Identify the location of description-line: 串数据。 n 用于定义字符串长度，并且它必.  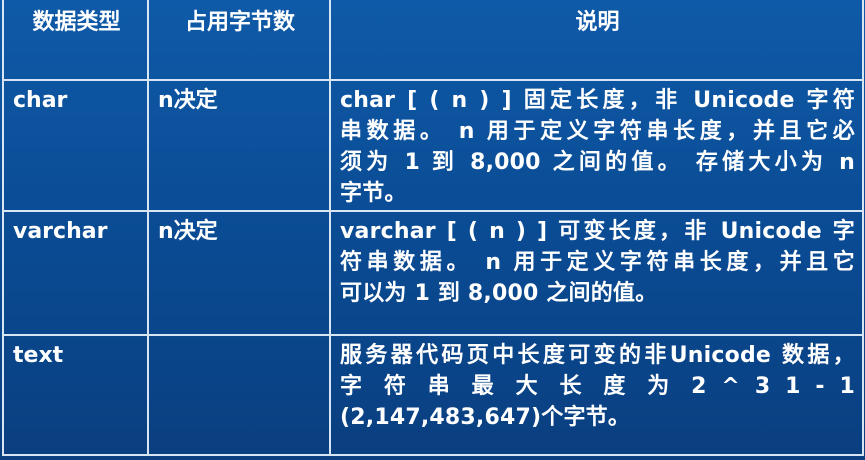
(597, 131).